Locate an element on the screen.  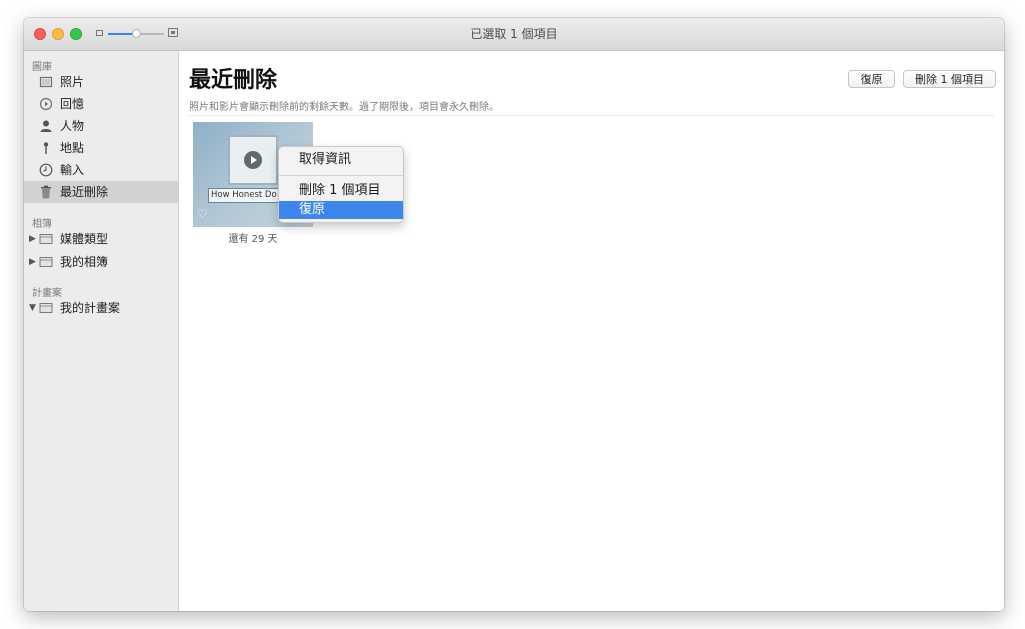
days-remaining-label: 還有 29 天 is located at coordinates (253, 239).